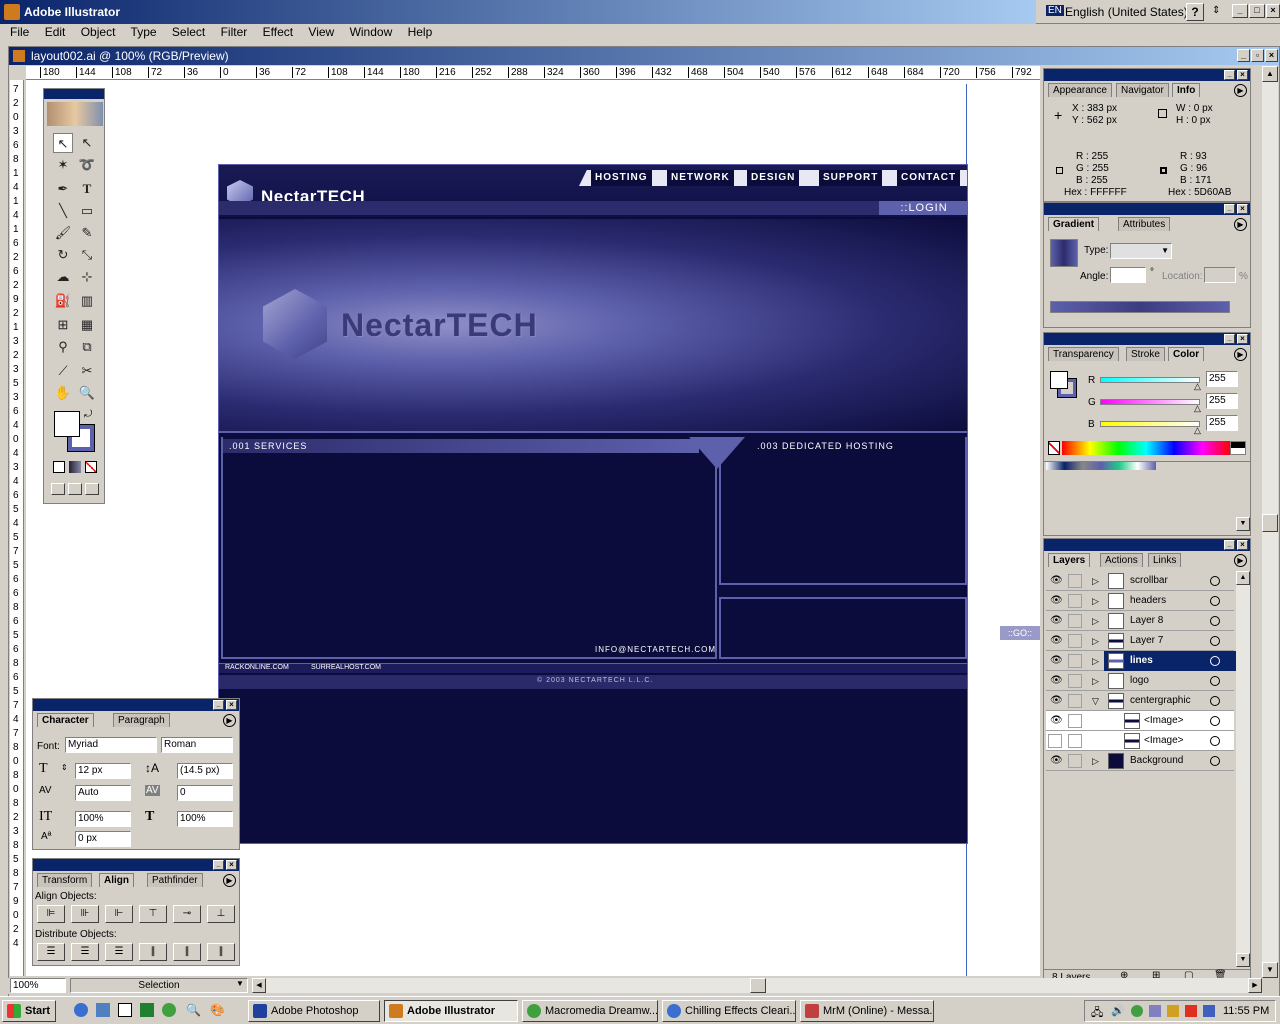 The image size is (1280, 1024). What do you see at coordinates (1083, 354) in the screenshot?
I see `tab-transparency: Transparency` at bounding box center [1083, 354].